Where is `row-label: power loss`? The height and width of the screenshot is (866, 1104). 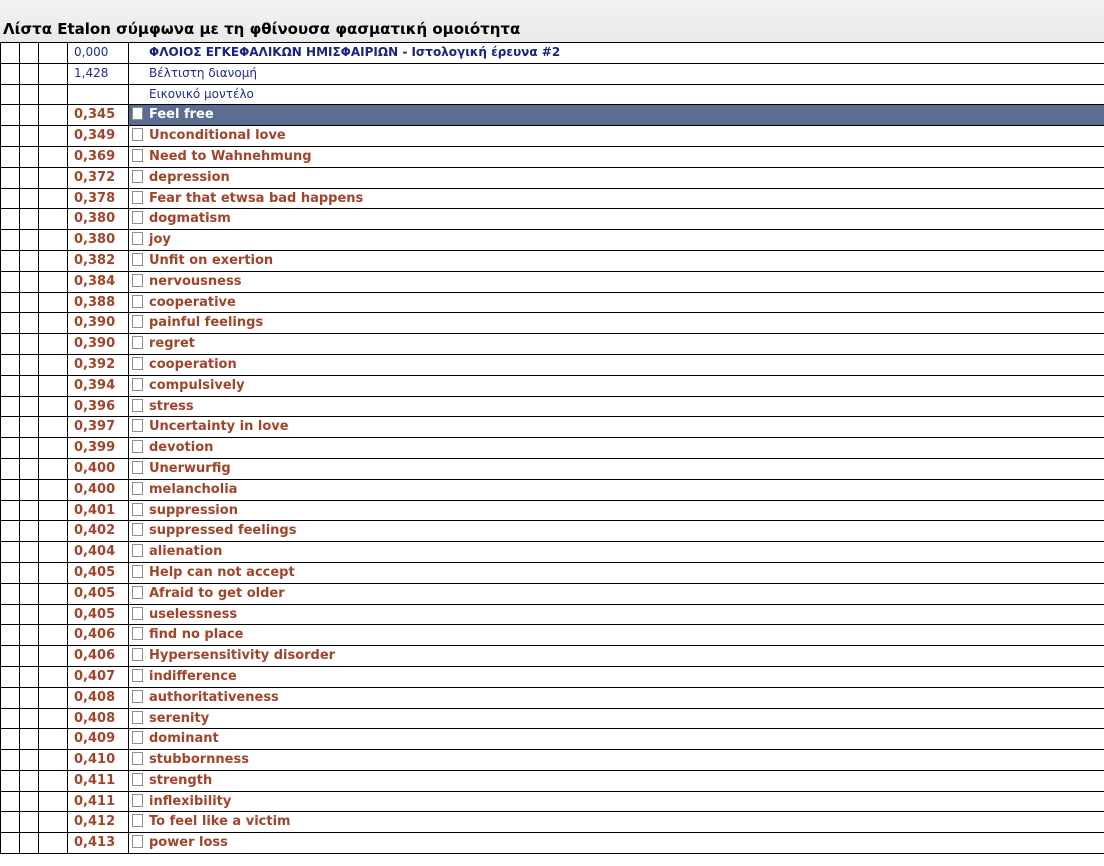
row-label: power loss is located at coordinates (616, 844).